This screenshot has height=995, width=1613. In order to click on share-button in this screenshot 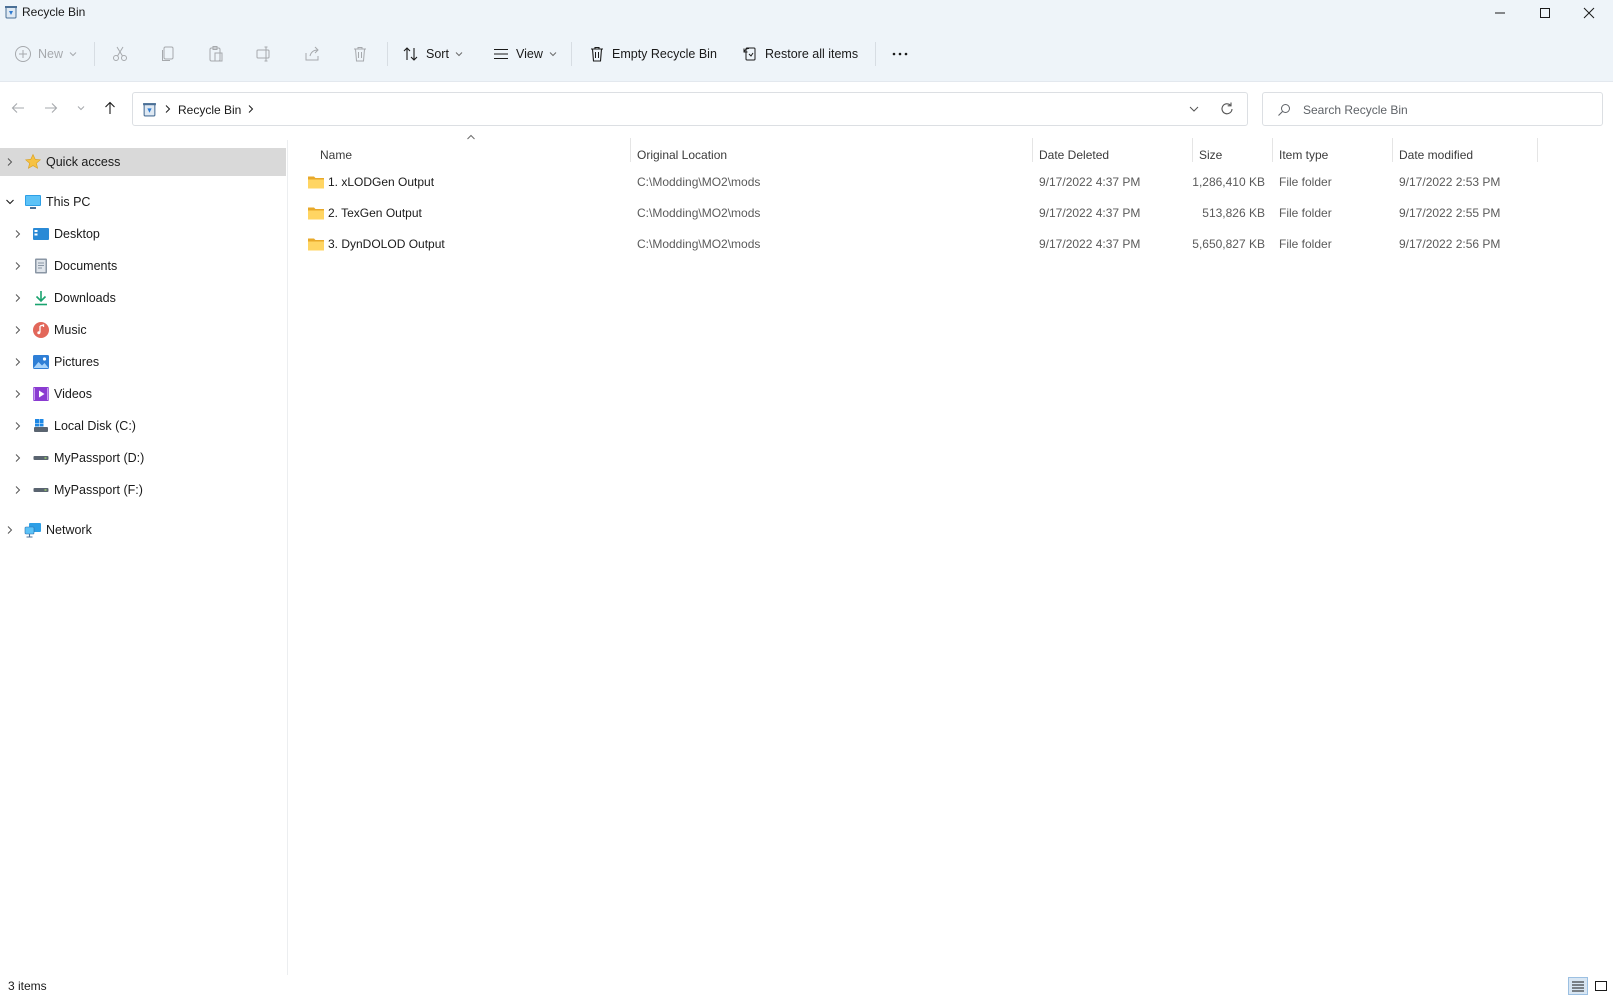, I will do `click(312, 54)`.